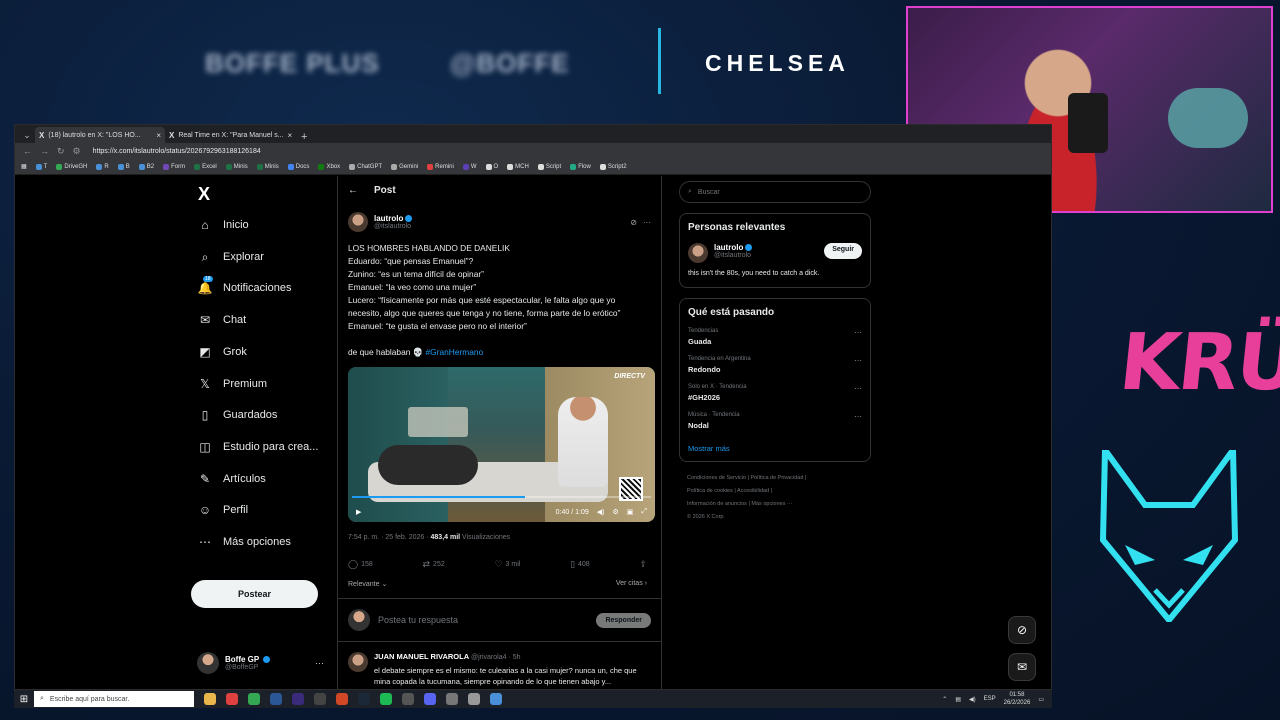 The image size is (1280, 720). What do you see at coordinates (990, 699) in the screenshot?
I see `language-indicator: ESP` at bounding box center [990, 699].